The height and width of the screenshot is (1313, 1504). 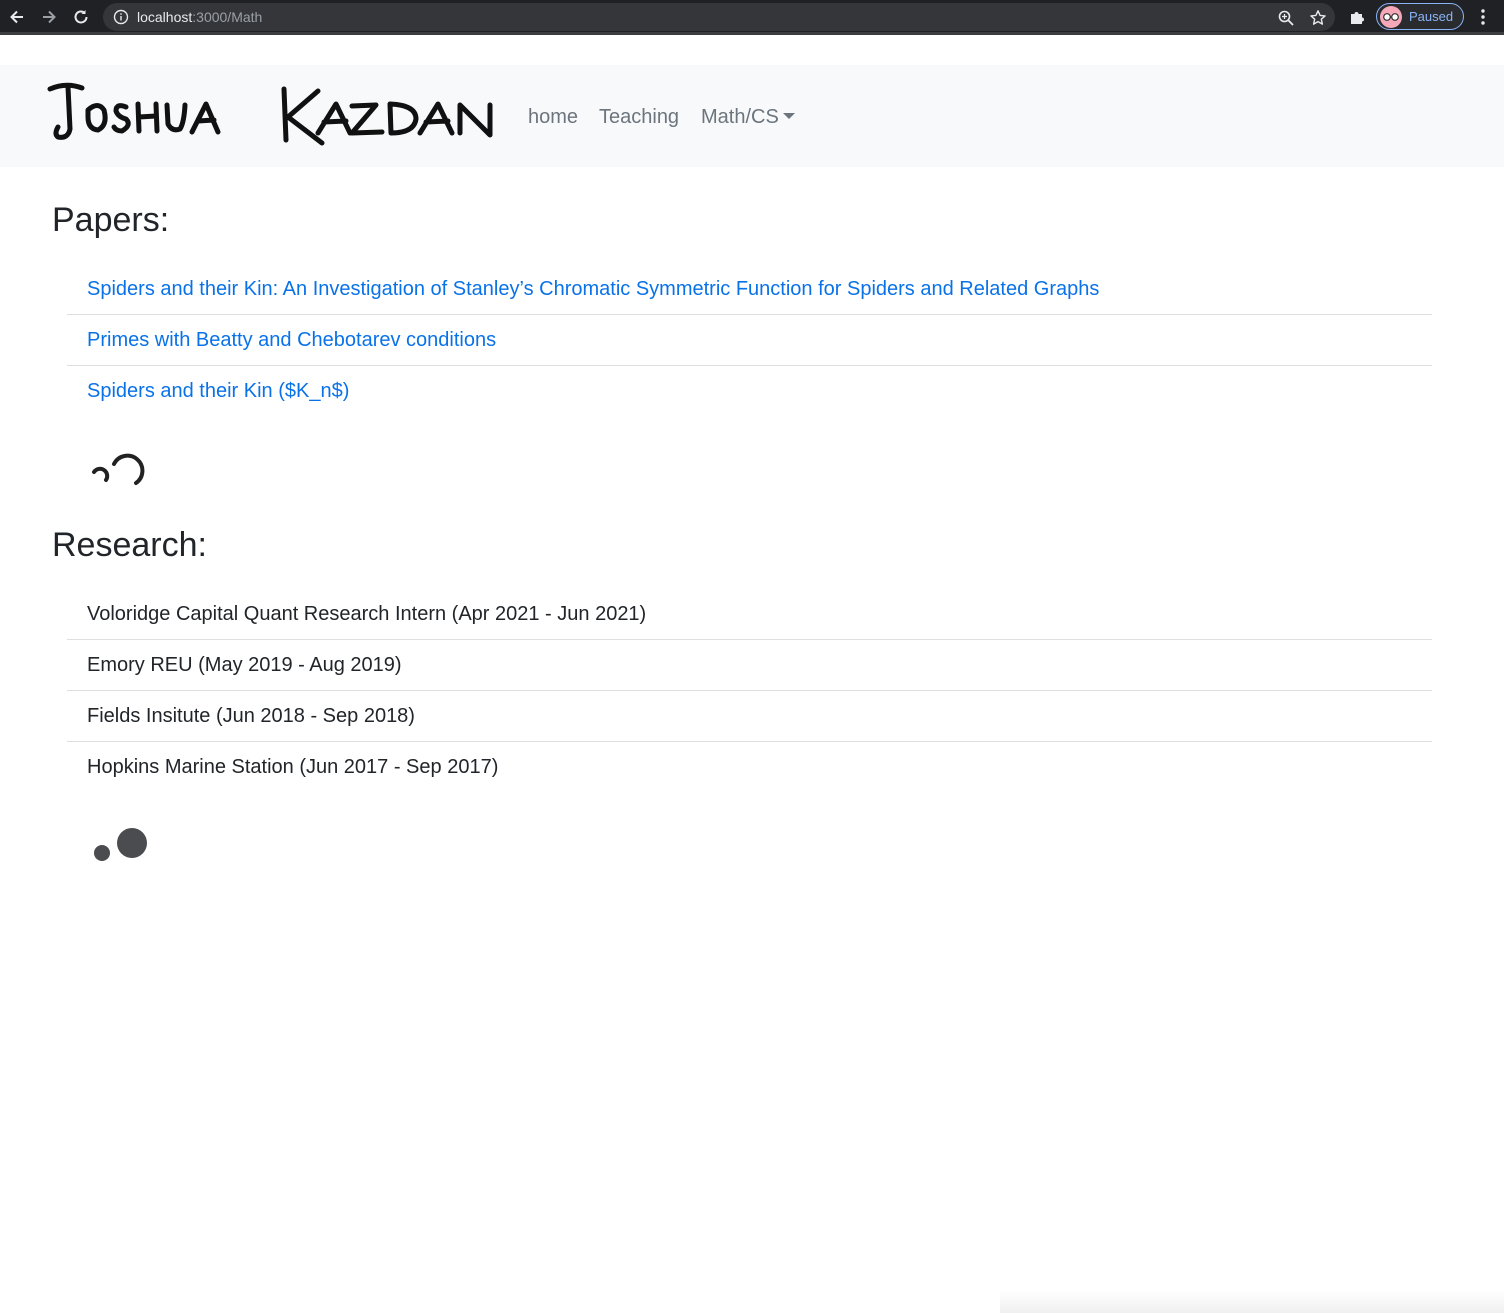 I want to click on reload-icon, so click(x=81, y=17).